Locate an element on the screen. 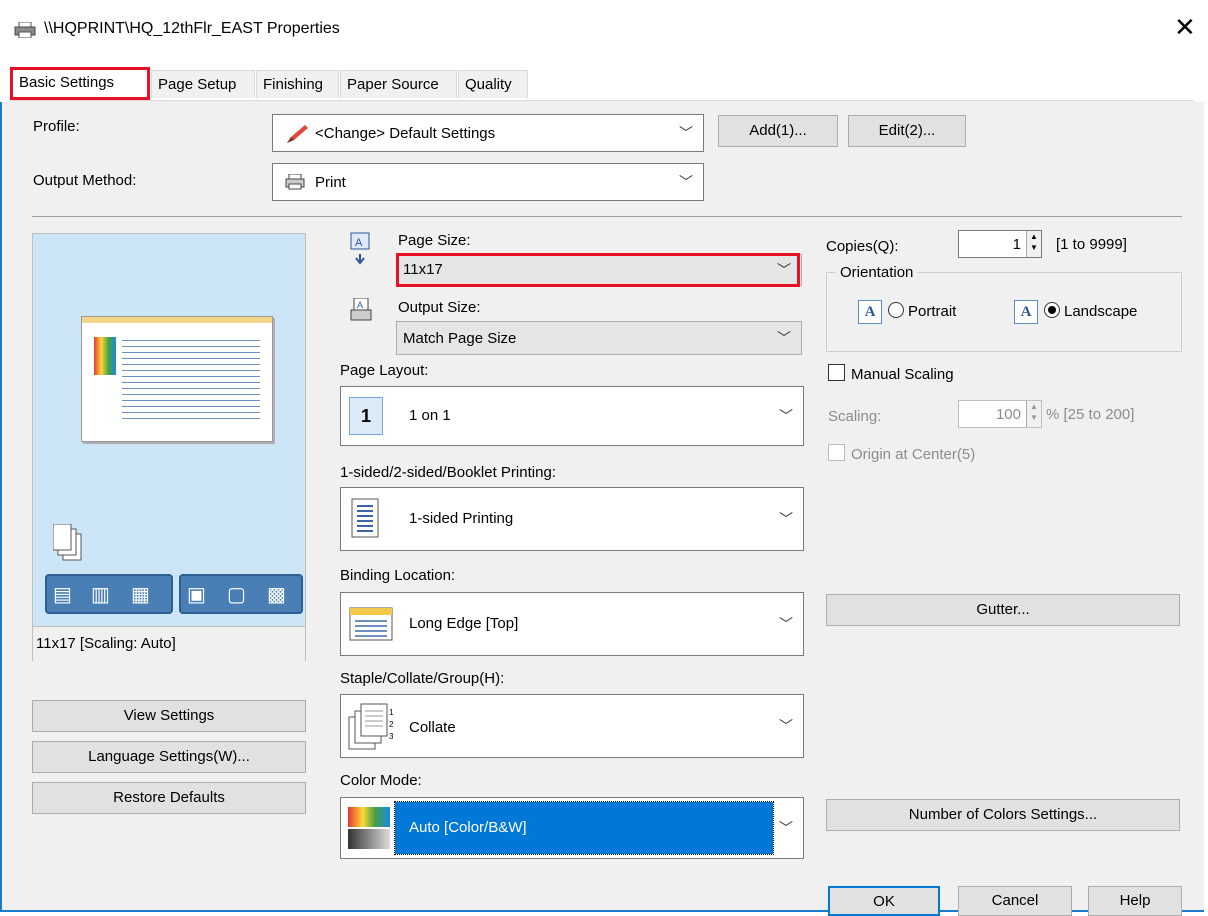 The height and width of the screenshot is (916, 1208). preview-caption-box: 11x17 [Scaling: Auto] is located at coordinates (169, 643).